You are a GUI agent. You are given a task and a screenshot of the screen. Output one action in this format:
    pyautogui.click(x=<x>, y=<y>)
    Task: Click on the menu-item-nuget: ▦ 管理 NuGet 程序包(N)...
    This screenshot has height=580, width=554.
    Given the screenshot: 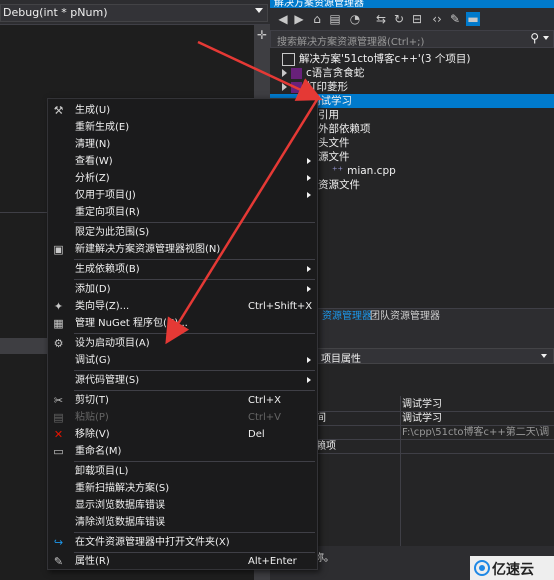 What is the action you would take?
    pyautogui.click(x=182, y=323)
    